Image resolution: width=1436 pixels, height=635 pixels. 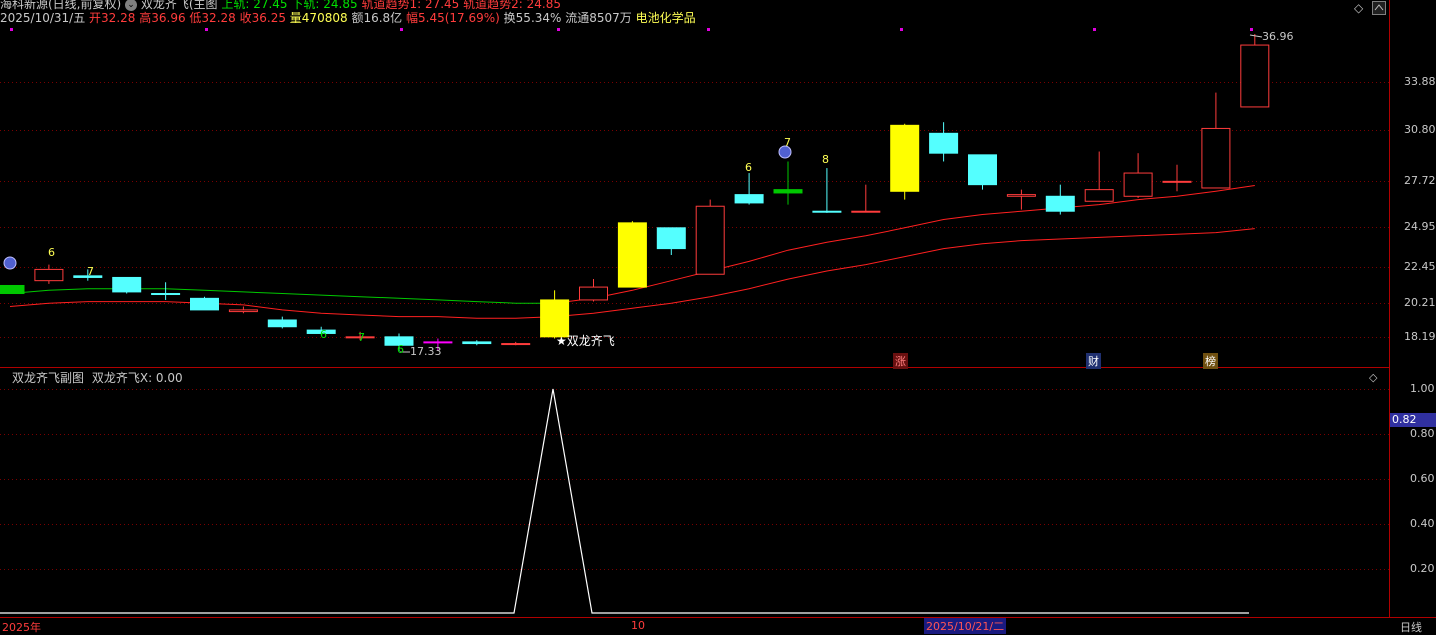 I want to click on sub-current-value: 0.82, so click(x=1413, y=420).